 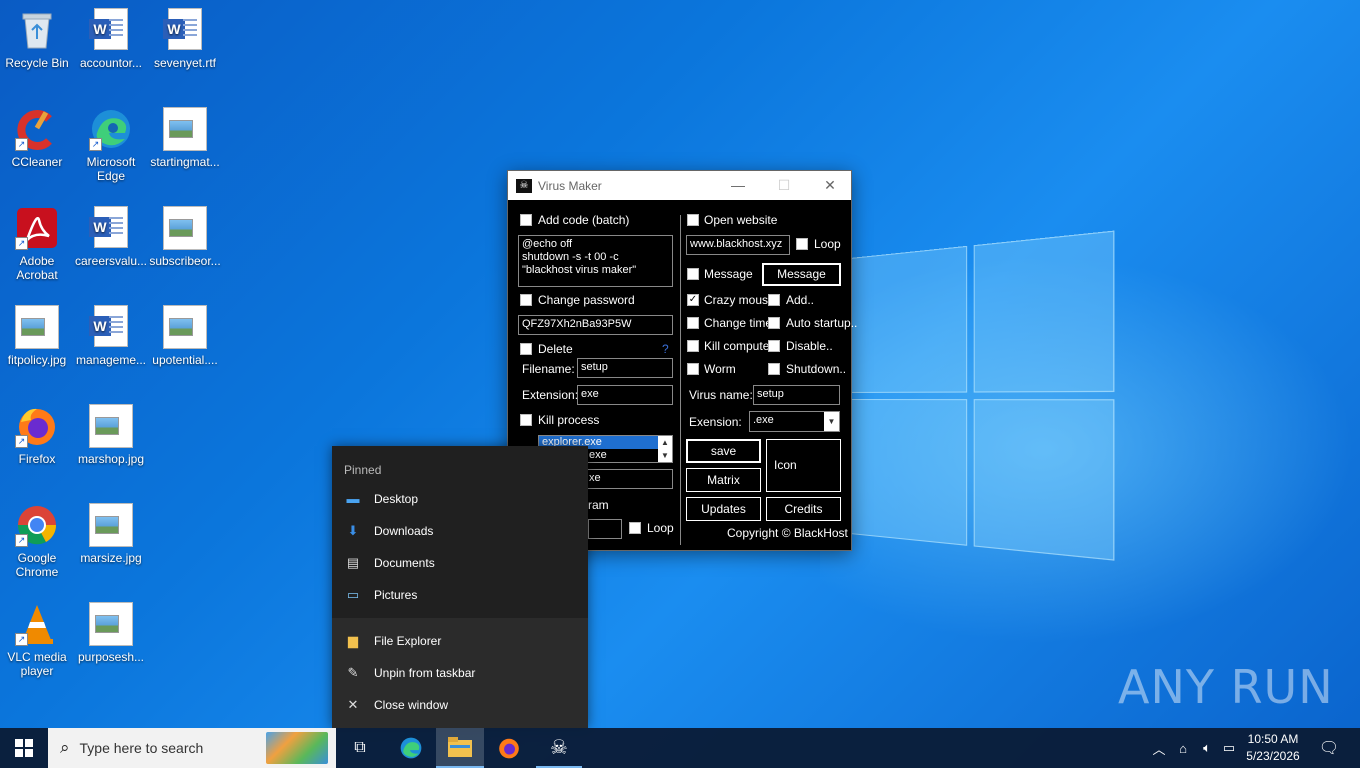 What do you see at coordinates (723, 509) in the screenshot?
I see `updates-button: Updates` at bounding box center [723, 509].